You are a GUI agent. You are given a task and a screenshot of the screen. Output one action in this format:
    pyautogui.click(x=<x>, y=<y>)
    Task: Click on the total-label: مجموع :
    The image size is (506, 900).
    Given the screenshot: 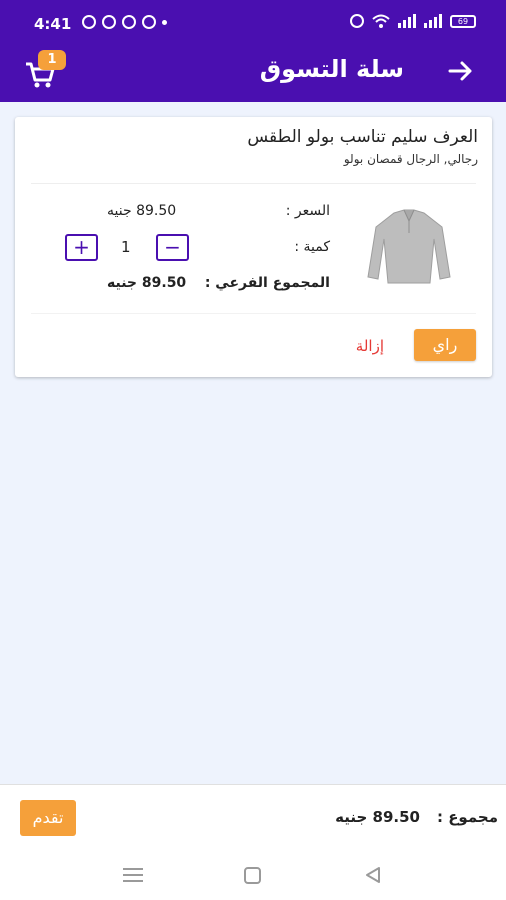 What is the action you would take?
    pyautogui.click(x=467, y=817)
    